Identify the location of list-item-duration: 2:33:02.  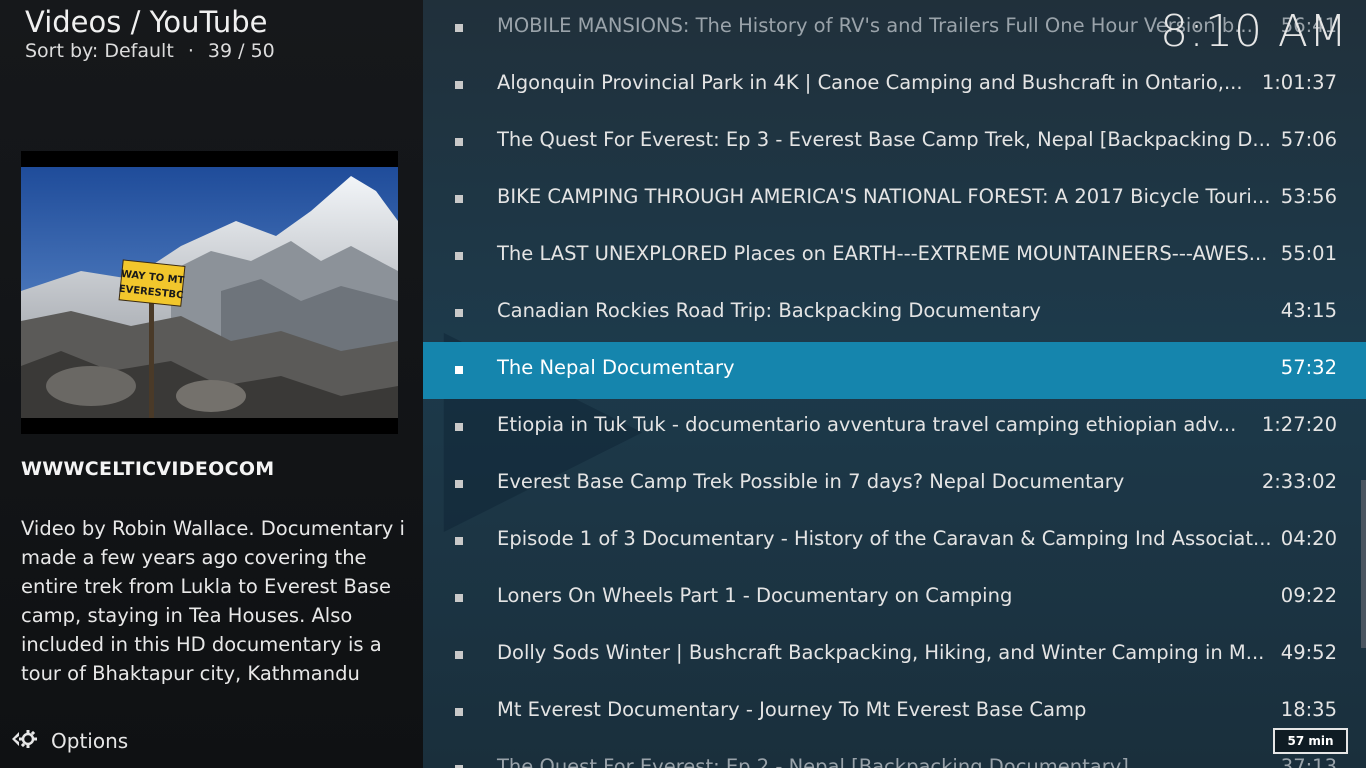
(1299, 481).